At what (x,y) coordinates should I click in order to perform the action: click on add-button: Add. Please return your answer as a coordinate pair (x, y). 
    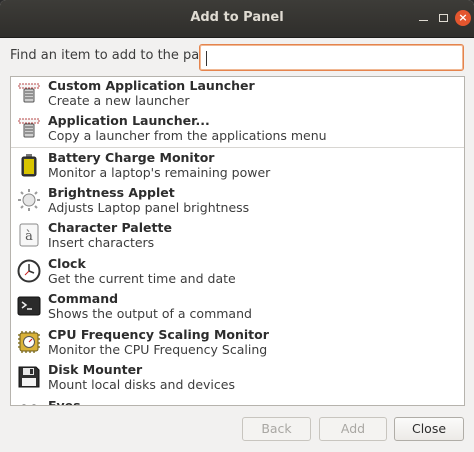
    Looking at the image, I should click on (353, 429).